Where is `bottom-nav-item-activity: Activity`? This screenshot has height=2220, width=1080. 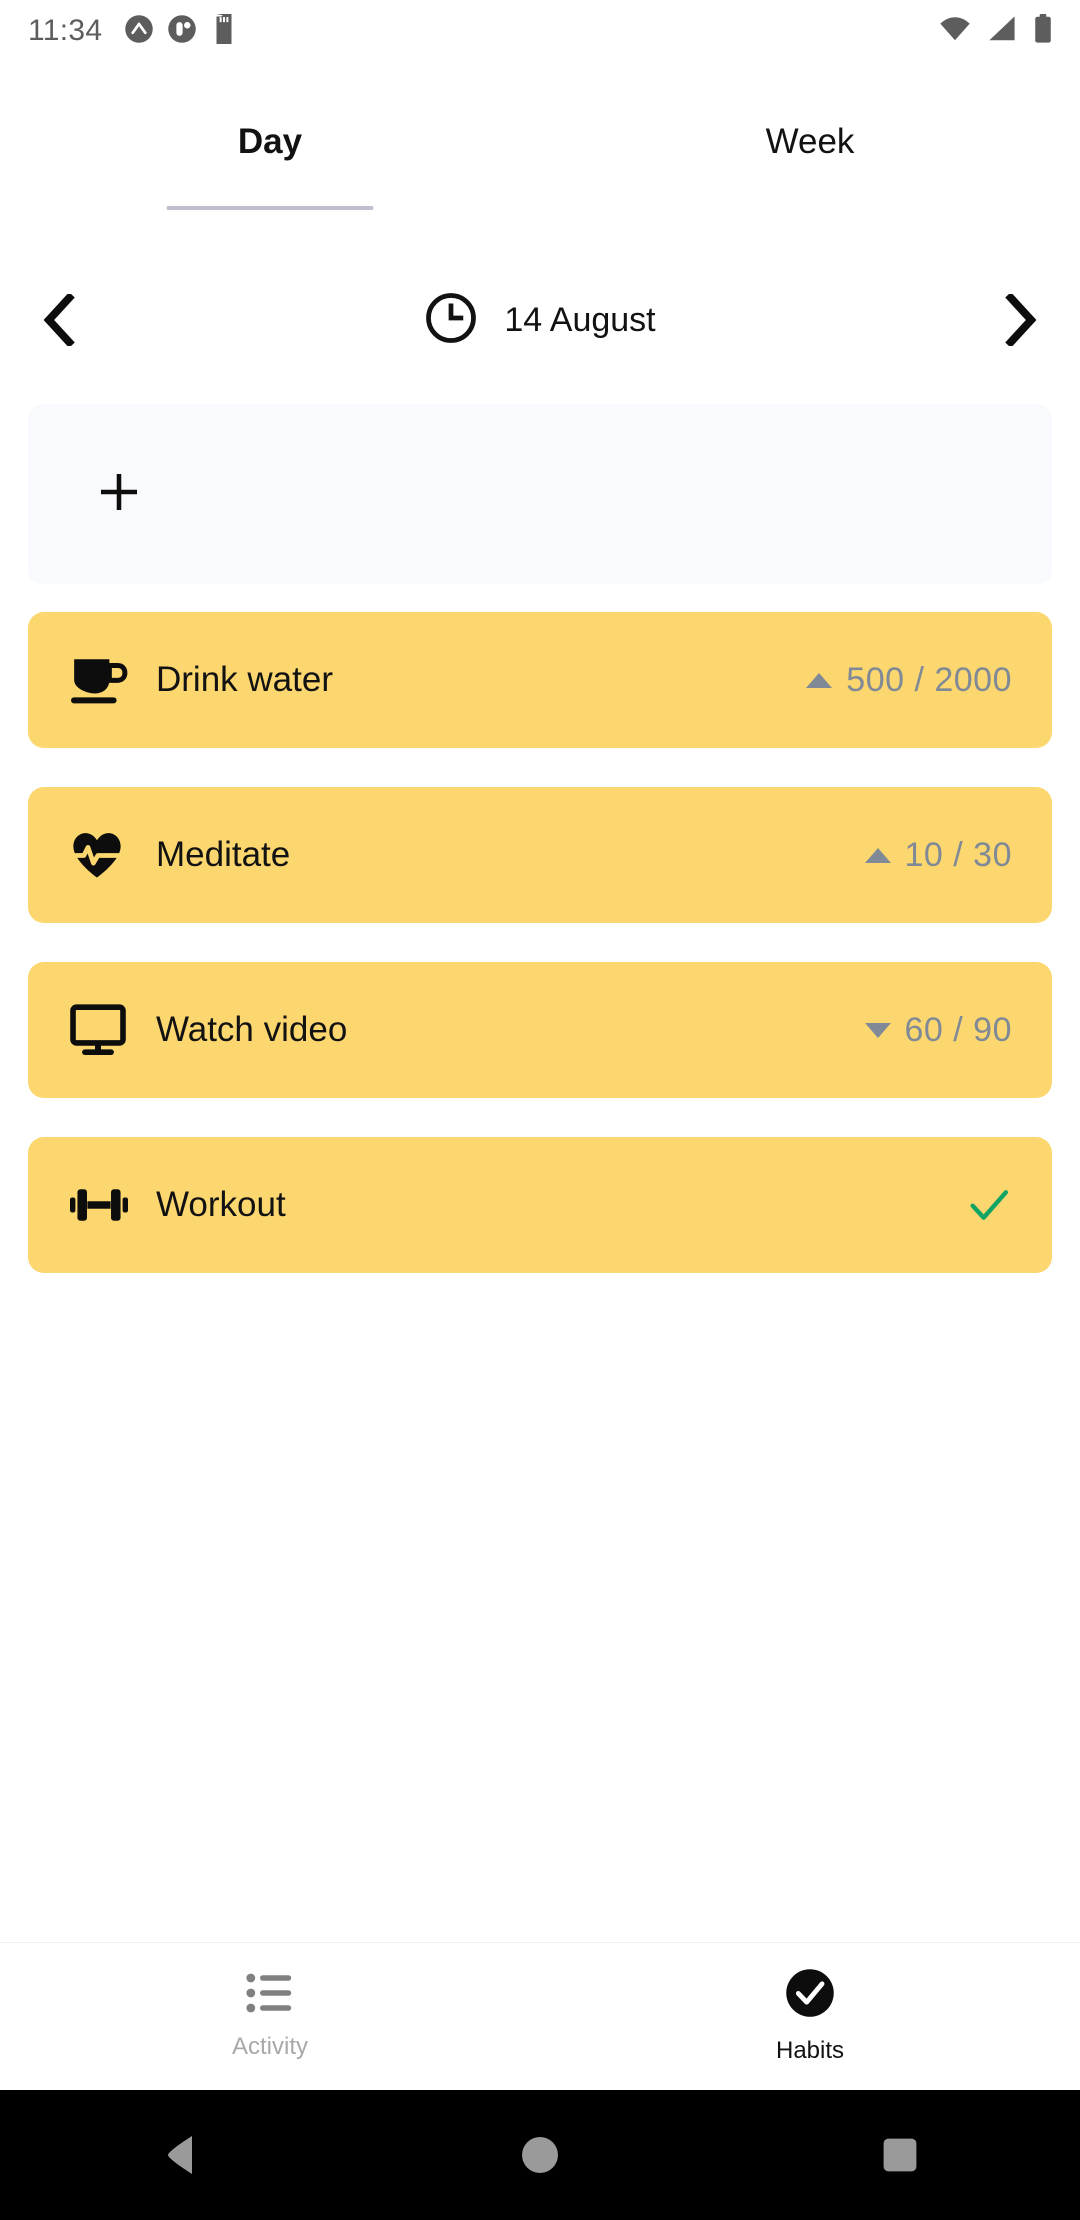 bottom-nav-item-activity: Activity is located at coordinates (270, 2016).